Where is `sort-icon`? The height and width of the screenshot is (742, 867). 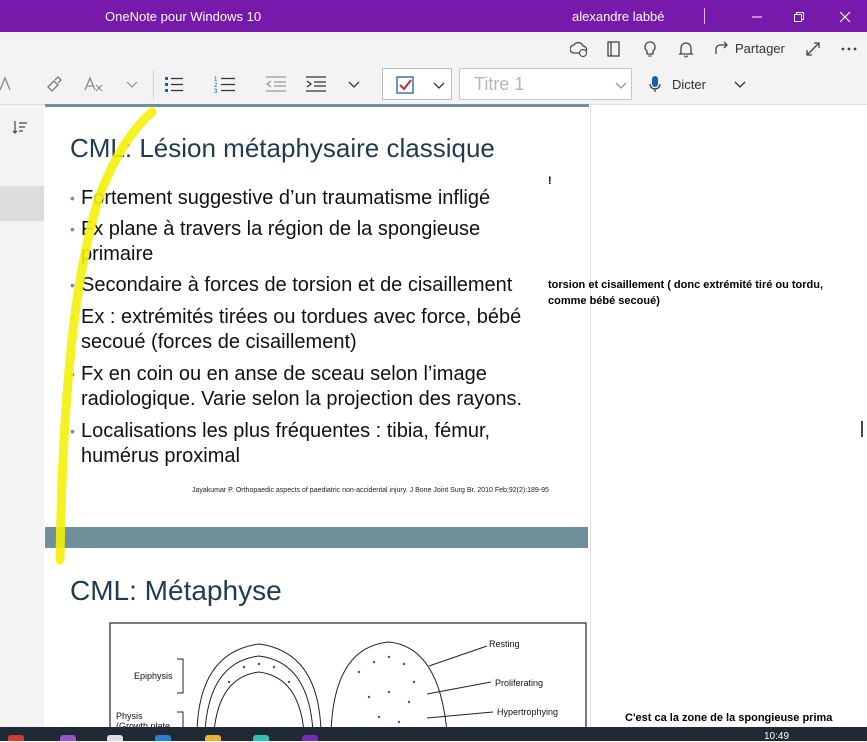 sort-icon is located at coordinates (20, 127).